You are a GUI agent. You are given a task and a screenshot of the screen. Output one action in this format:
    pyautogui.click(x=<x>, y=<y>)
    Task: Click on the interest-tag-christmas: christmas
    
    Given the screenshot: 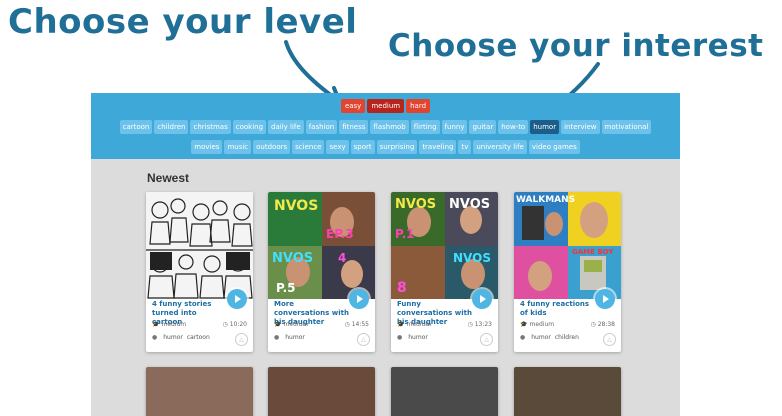 What is the action you would take?
    pyautogui.click(x=210, y=127)
    